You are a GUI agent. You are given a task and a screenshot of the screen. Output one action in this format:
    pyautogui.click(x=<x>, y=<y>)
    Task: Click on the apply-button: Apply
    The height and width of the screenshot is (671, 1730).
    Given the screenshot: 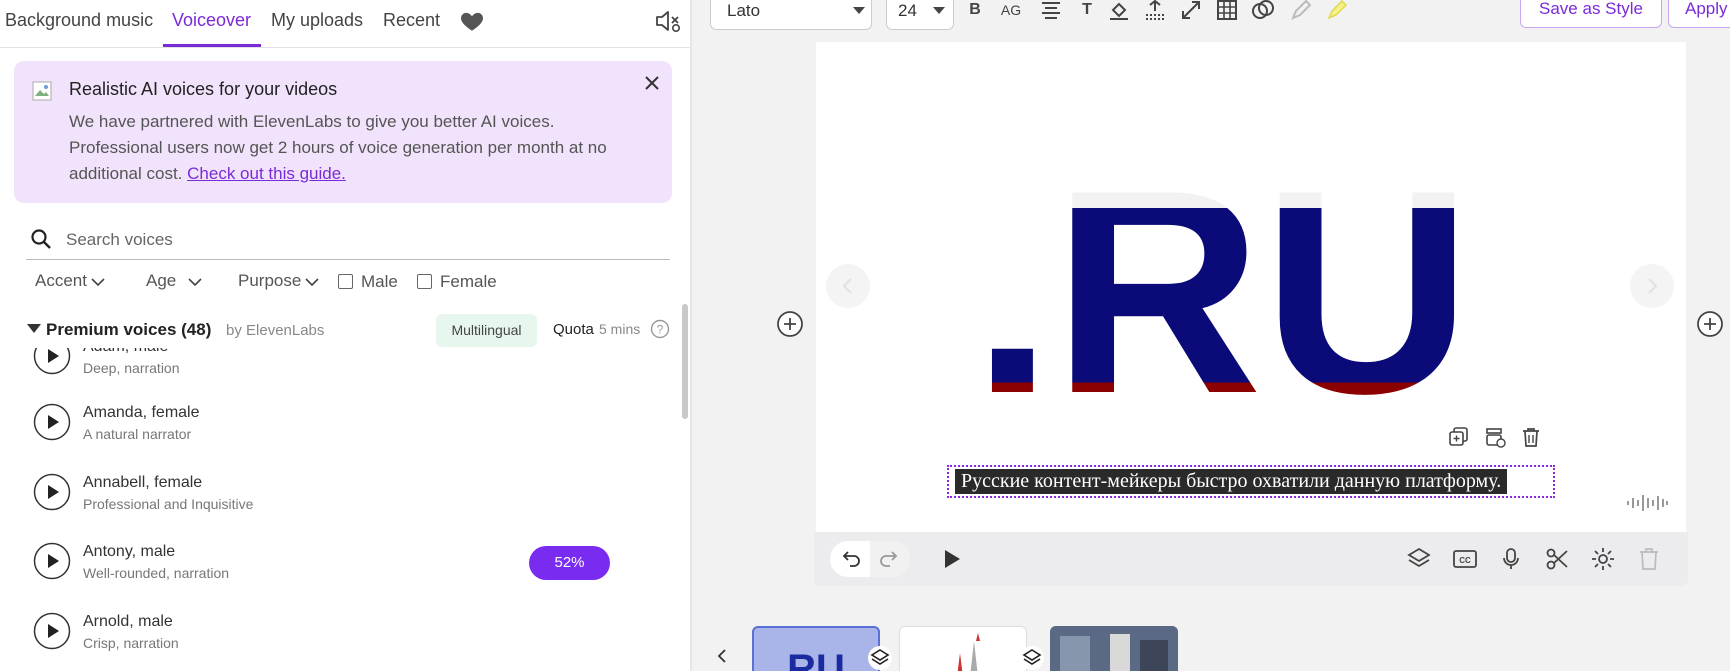 What is the action you would take?
    pyautogui.click(x=1699, y=14)
    